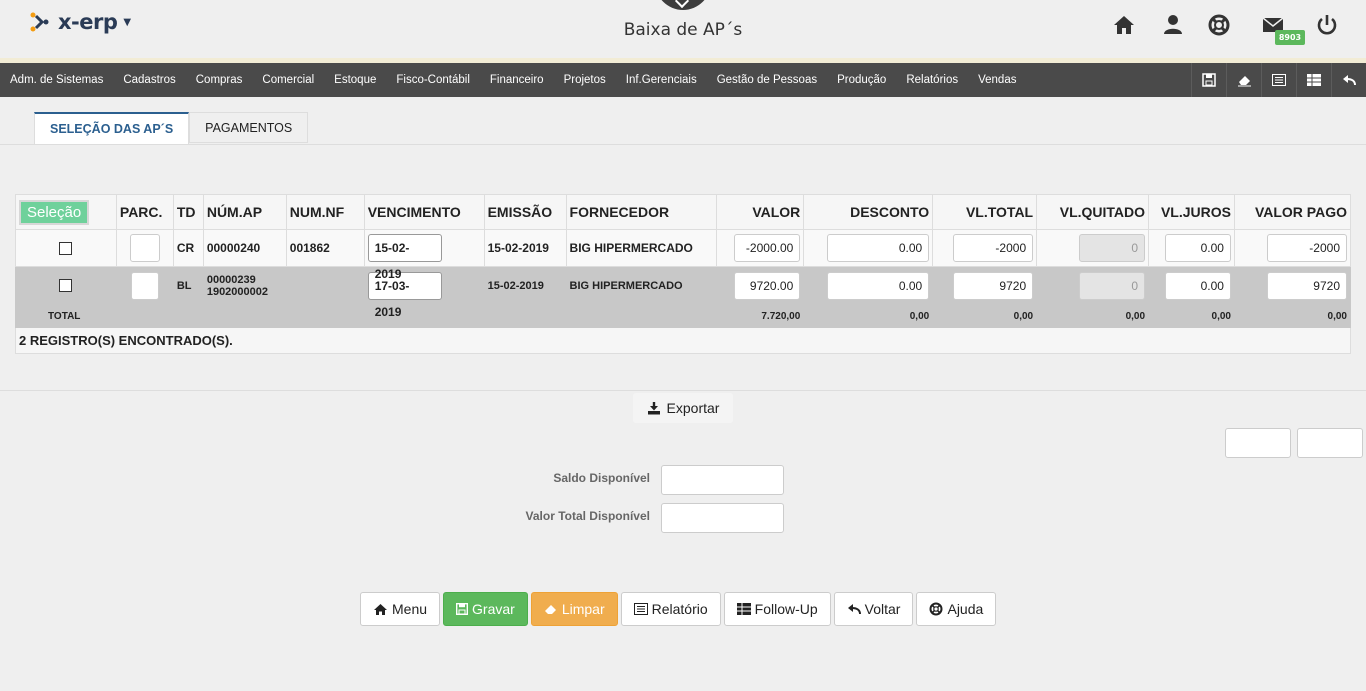 This screenshot has height=691, width=1366. I want to click on nav-item-cadastros: Cadastros, so click(149, 80).